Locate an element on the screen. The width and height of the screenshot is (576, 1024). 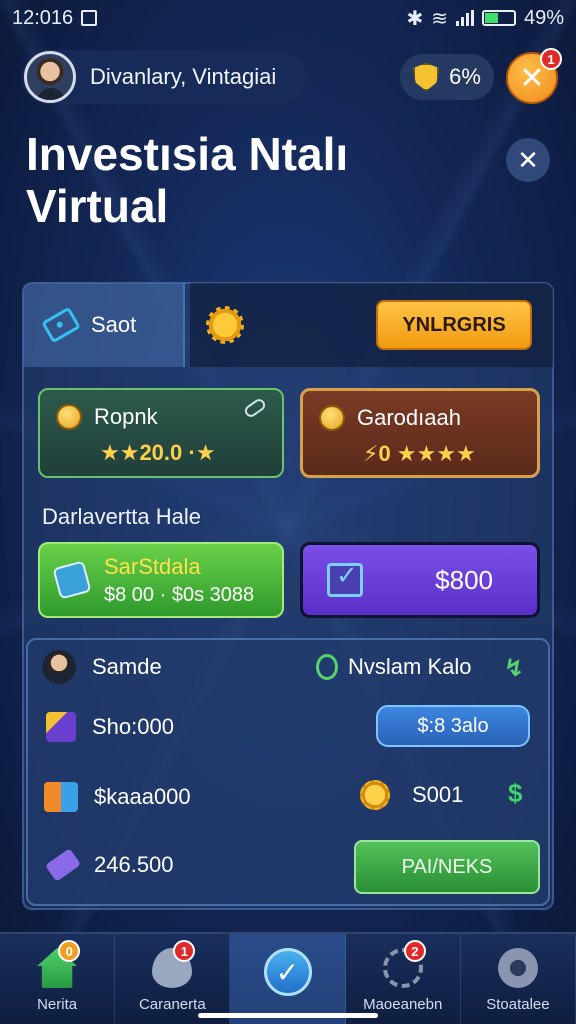
shield-icon is located at coordinates (426, 77).